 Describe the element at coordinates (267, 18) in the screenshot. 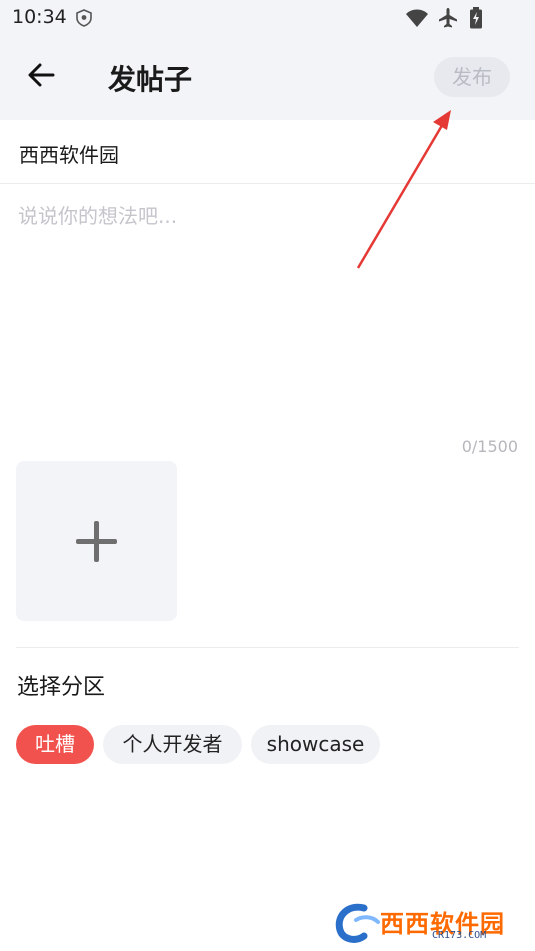

I see `status-bar: 10:34` at that location.